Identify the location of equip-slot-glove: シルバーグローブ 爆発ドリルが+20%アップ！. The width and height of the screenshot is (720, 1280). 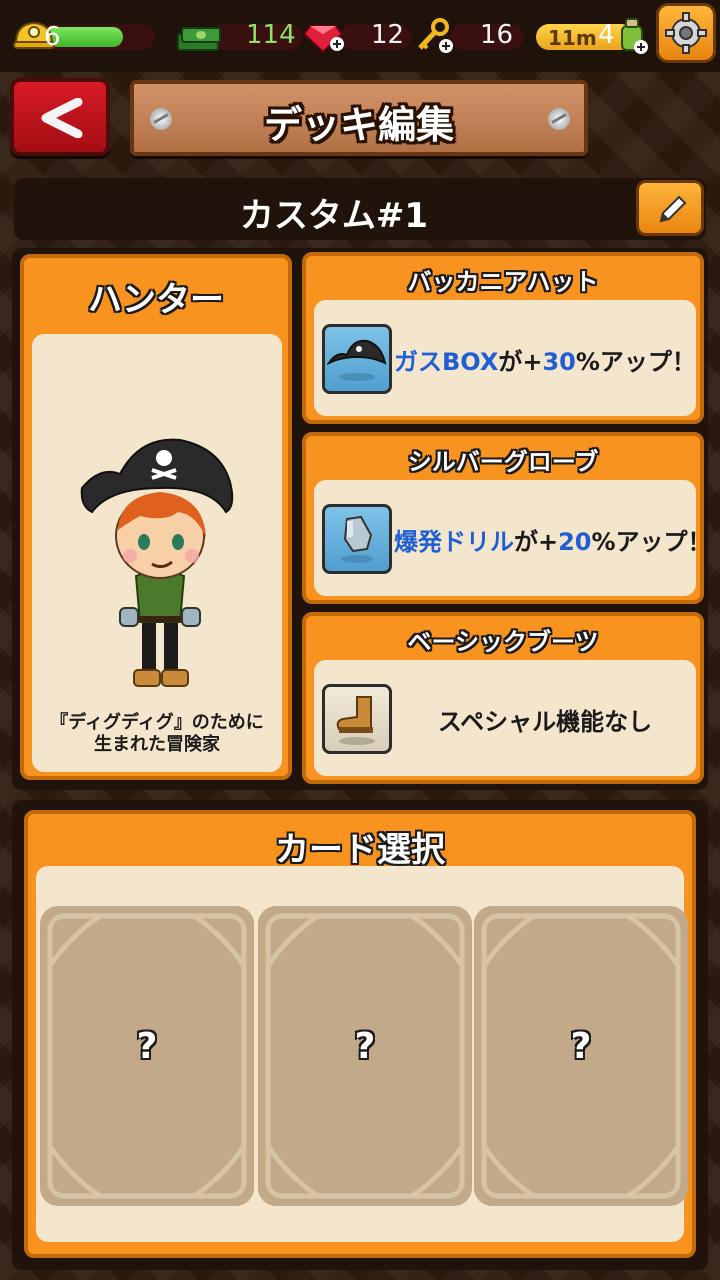
(507, 518).